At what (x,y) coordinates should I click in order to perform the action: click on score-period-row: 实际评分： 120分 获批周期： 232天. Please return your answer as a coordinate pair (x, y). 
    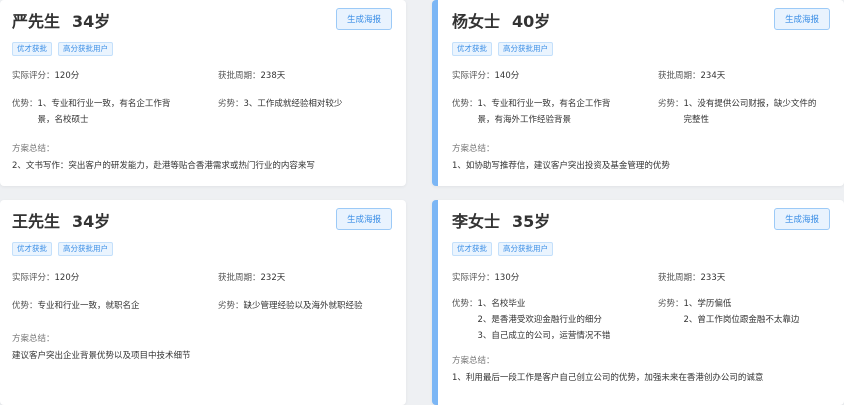
    Looking at the image, I should click on (203, 278).